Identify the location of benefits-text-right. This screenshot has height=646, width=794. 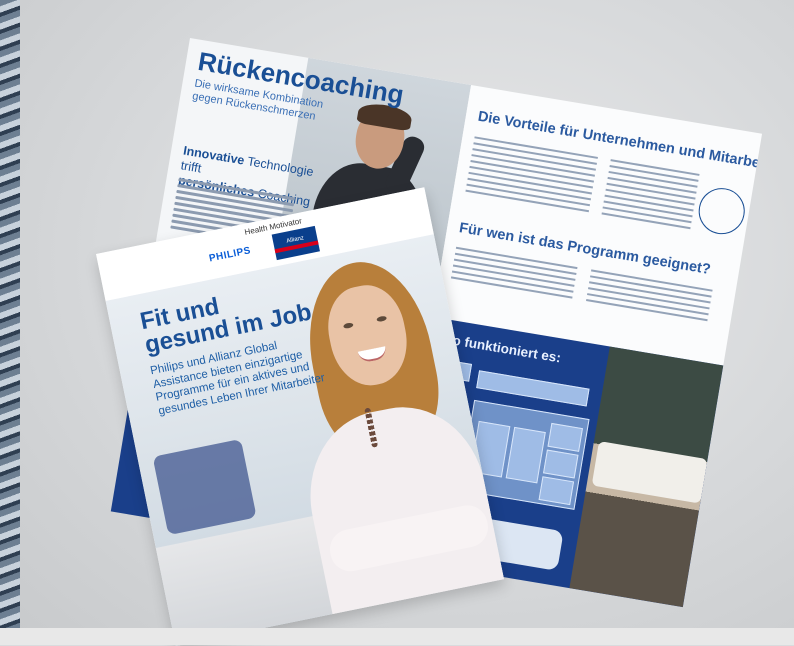
(650, 196).